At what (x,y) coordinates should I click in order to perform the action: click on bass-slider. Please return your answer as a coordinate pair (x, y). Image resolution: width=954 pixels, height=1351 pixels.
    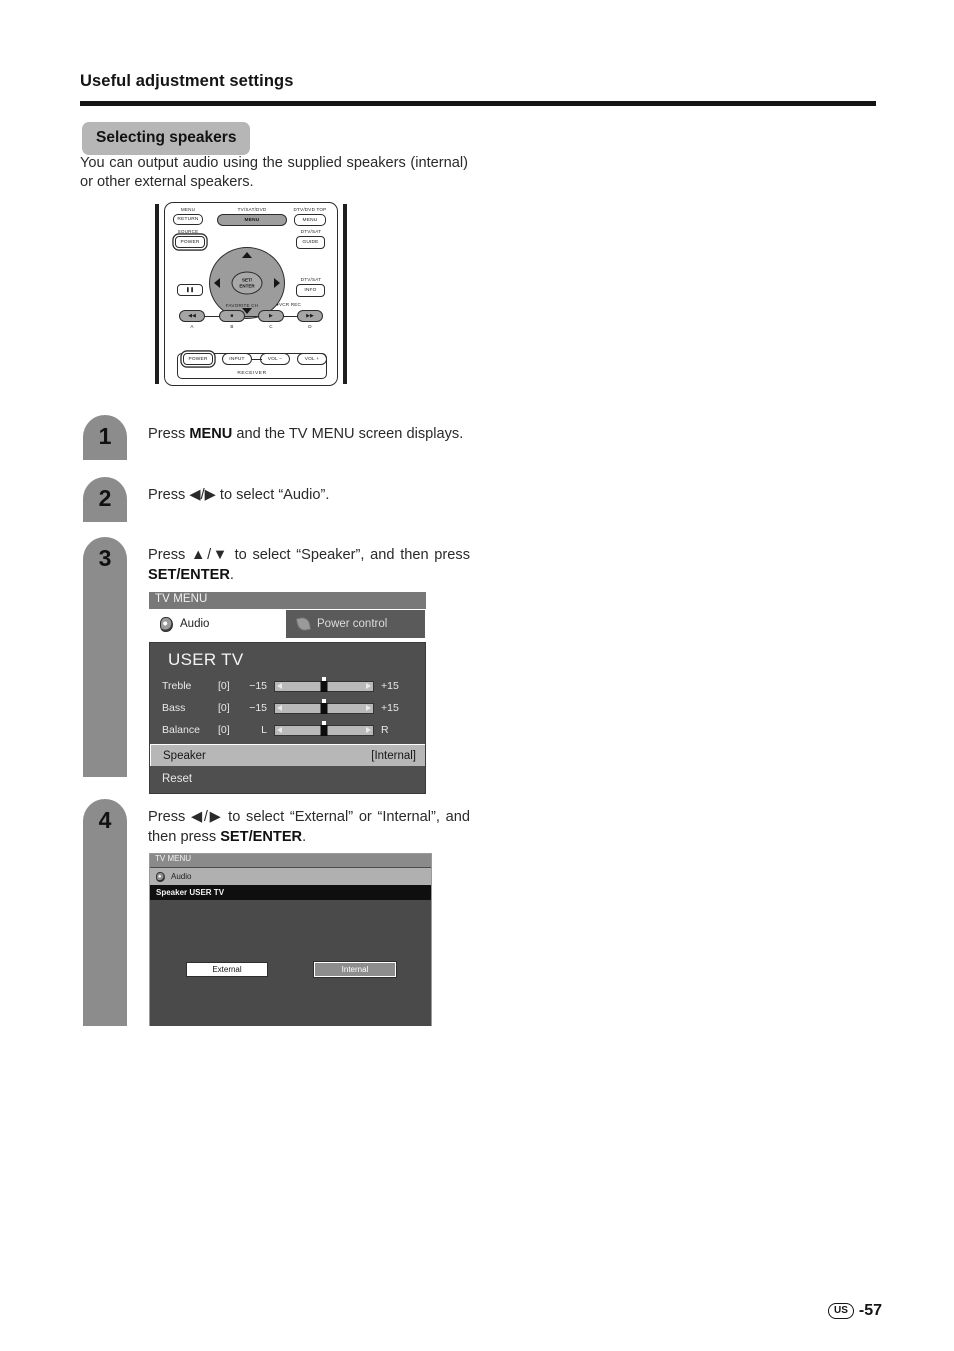
    Looking at the image, I should click on (324, 706).